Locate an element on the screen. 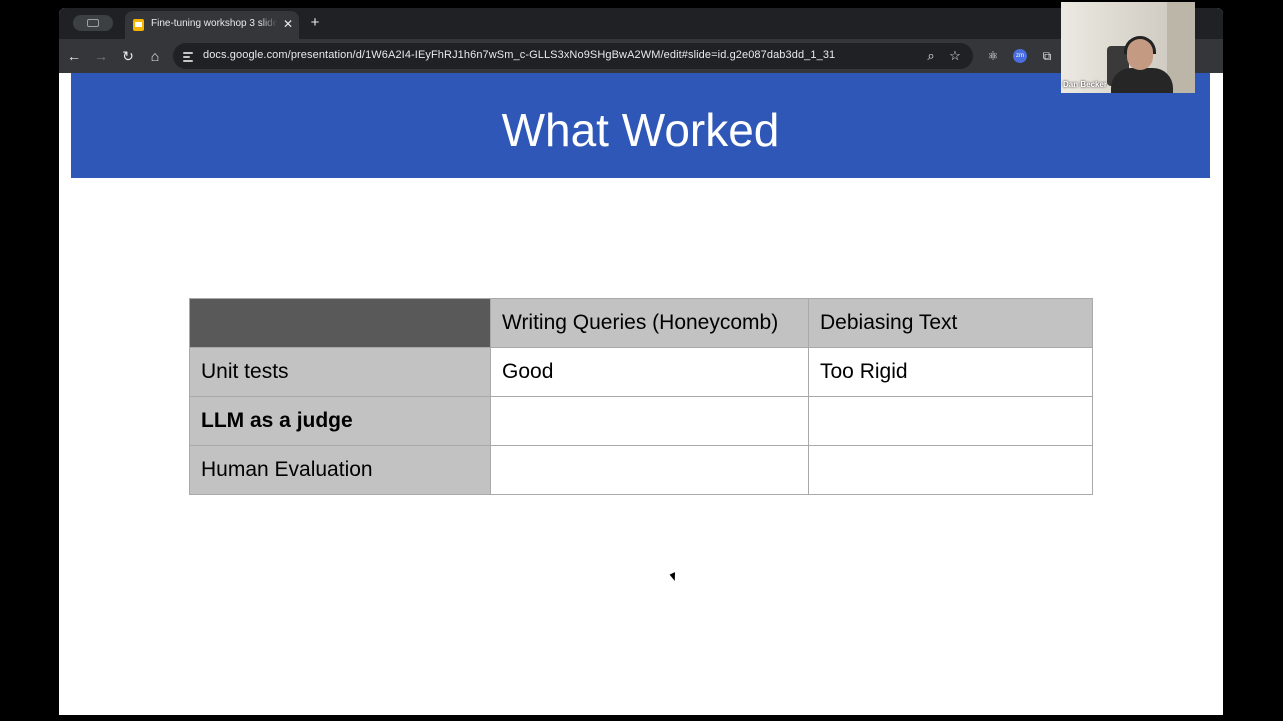 This screenshot has width=1283, height=721. site-settings-icon is located at coordinates (188, 56).